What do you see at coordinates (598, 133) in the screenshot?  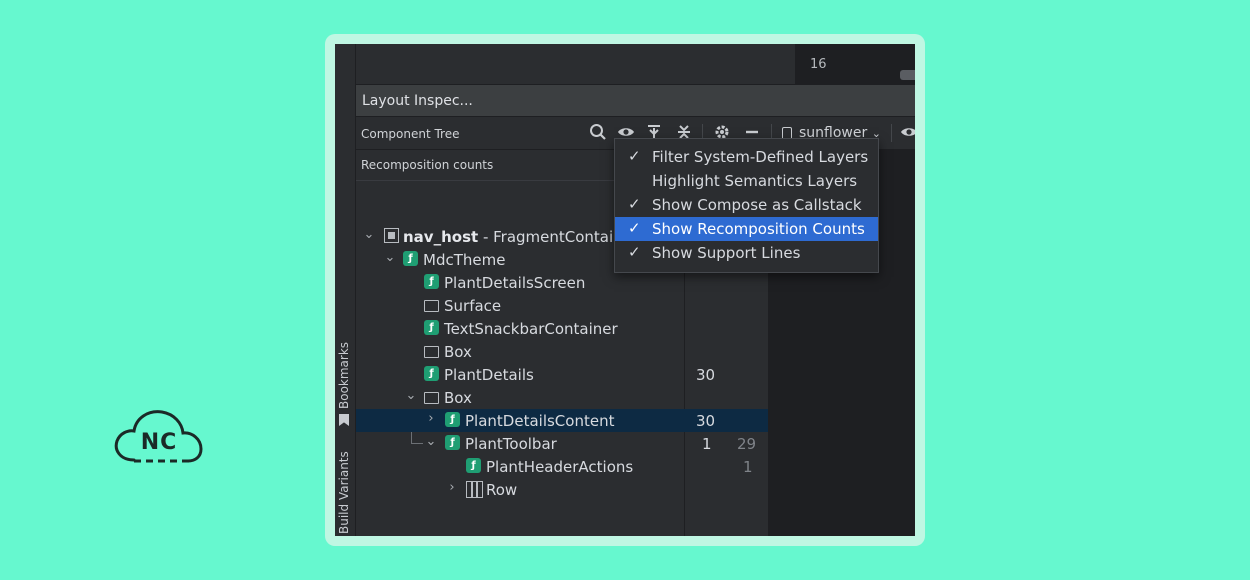 I see `search-icon` at bounding box center [598, 133].